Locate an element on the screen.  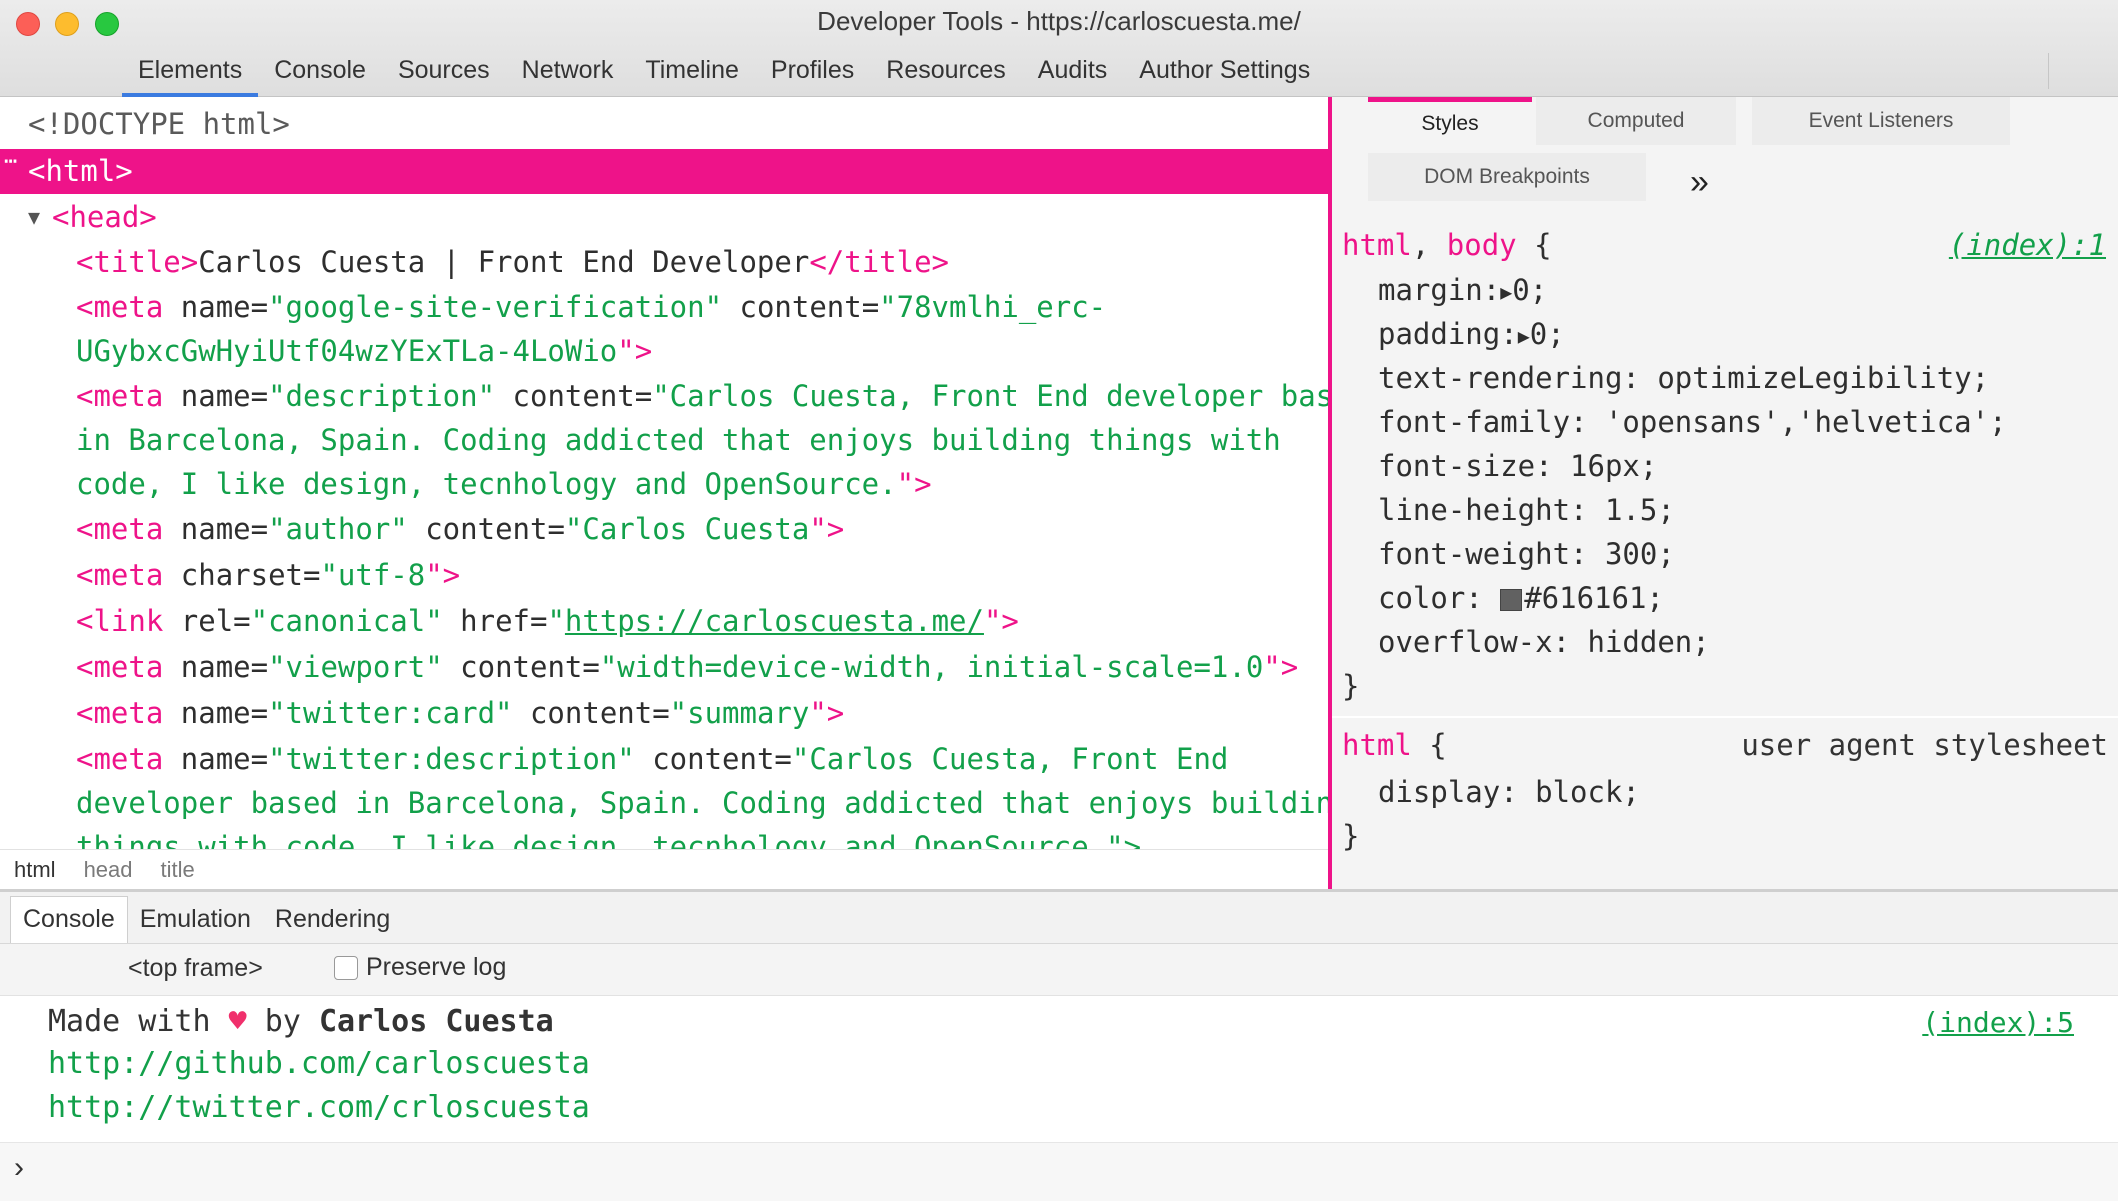
drawer-tab-rendering: Rendering is located at coordinates (332, 920).